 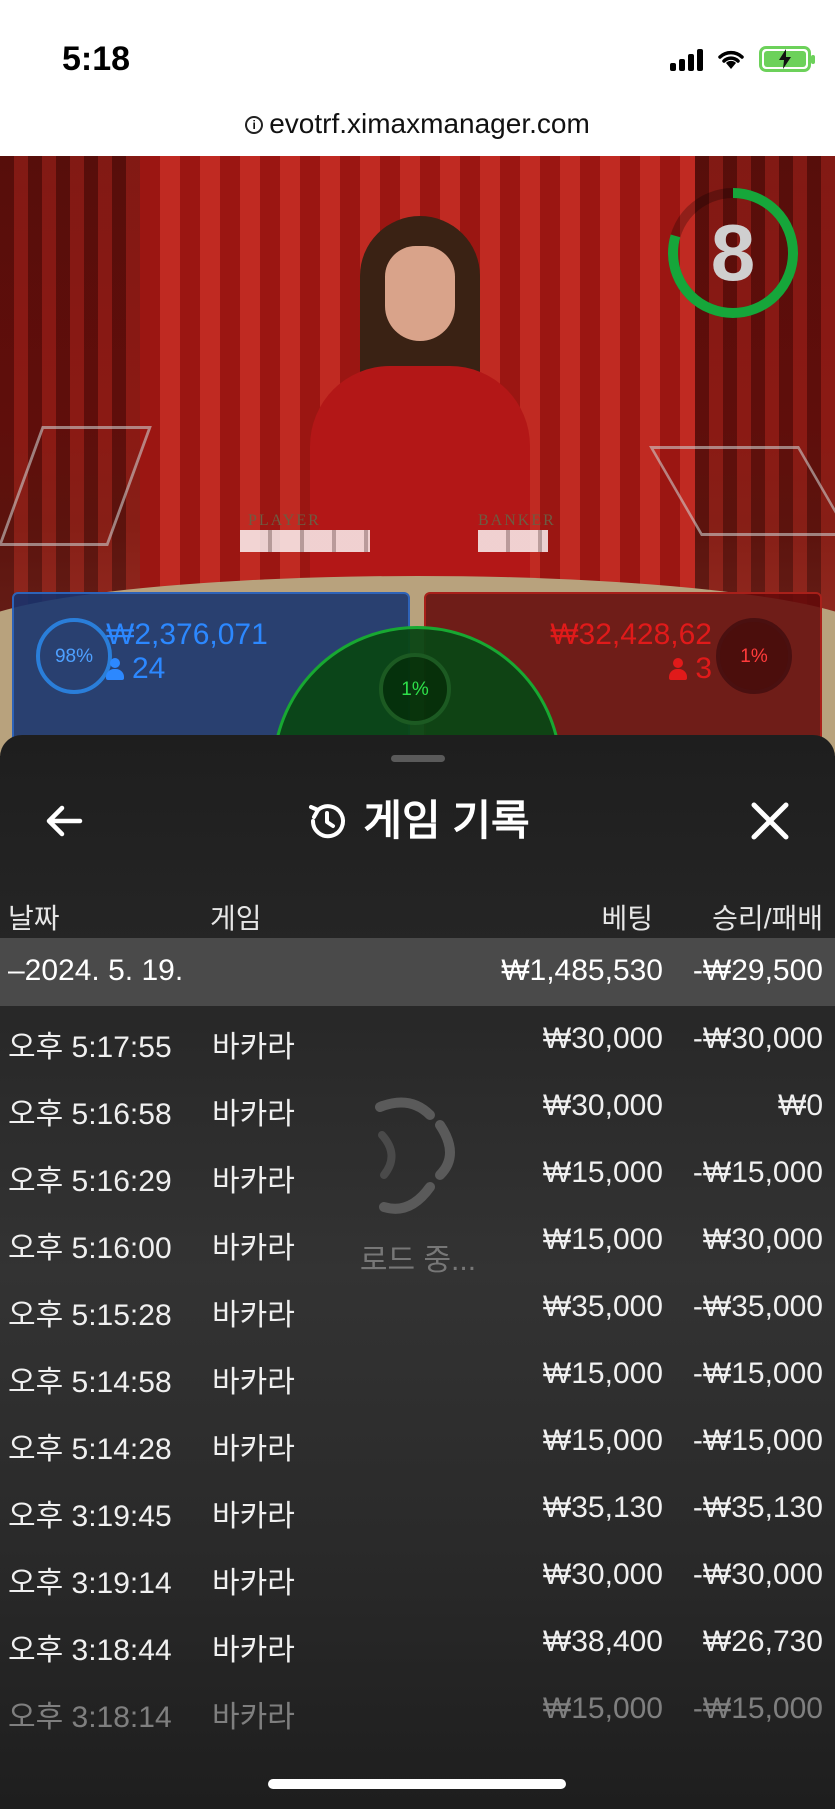 What do you see at coordinates (90, 1382) in the screenshot?
I see `row-time: 오후 5:14:58` at bounding box center [90, 1382].